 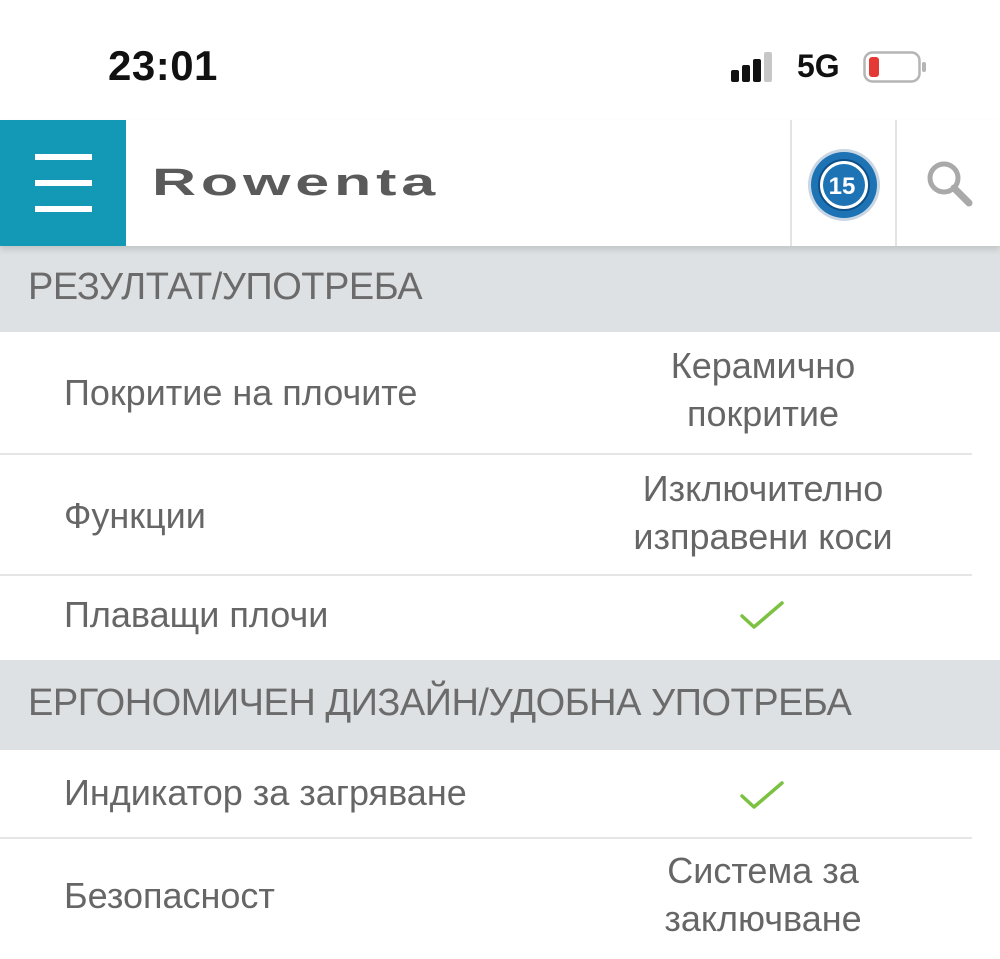 I want to click on section-header: ЕРГОНОМИЧЕН ДИЗАЙН/УДОБНА УПОТРЕБА, so click(x=500, y=705).